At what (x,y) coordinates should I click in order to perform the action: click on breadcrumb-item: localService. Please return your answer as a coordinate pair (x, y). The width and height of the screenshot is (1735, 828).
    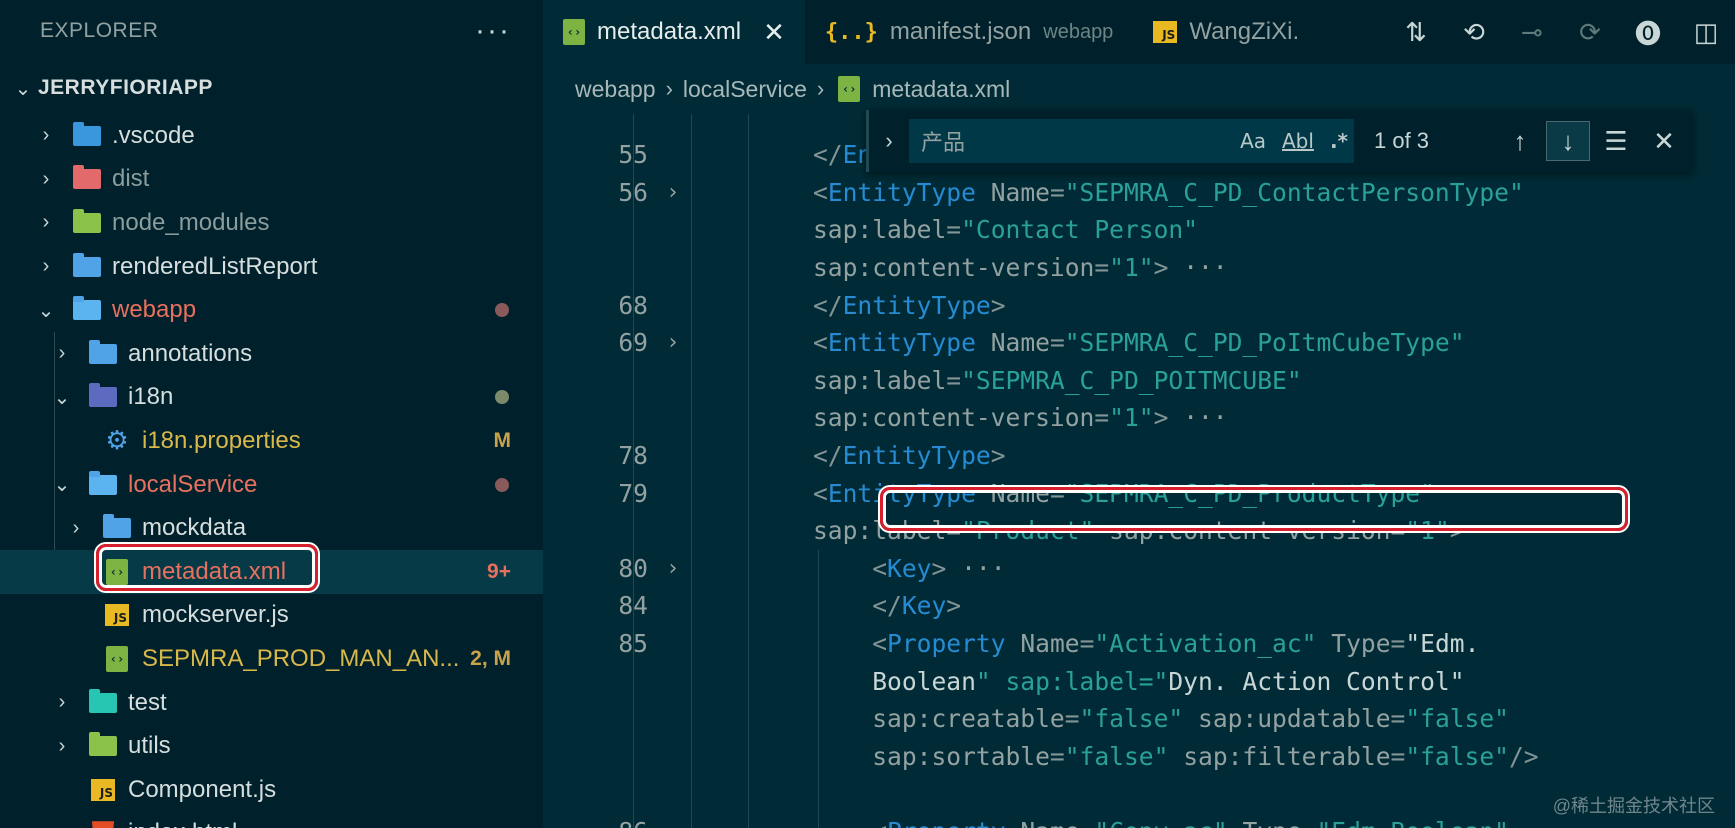
    Looking at the image, I should click on (745, 89).